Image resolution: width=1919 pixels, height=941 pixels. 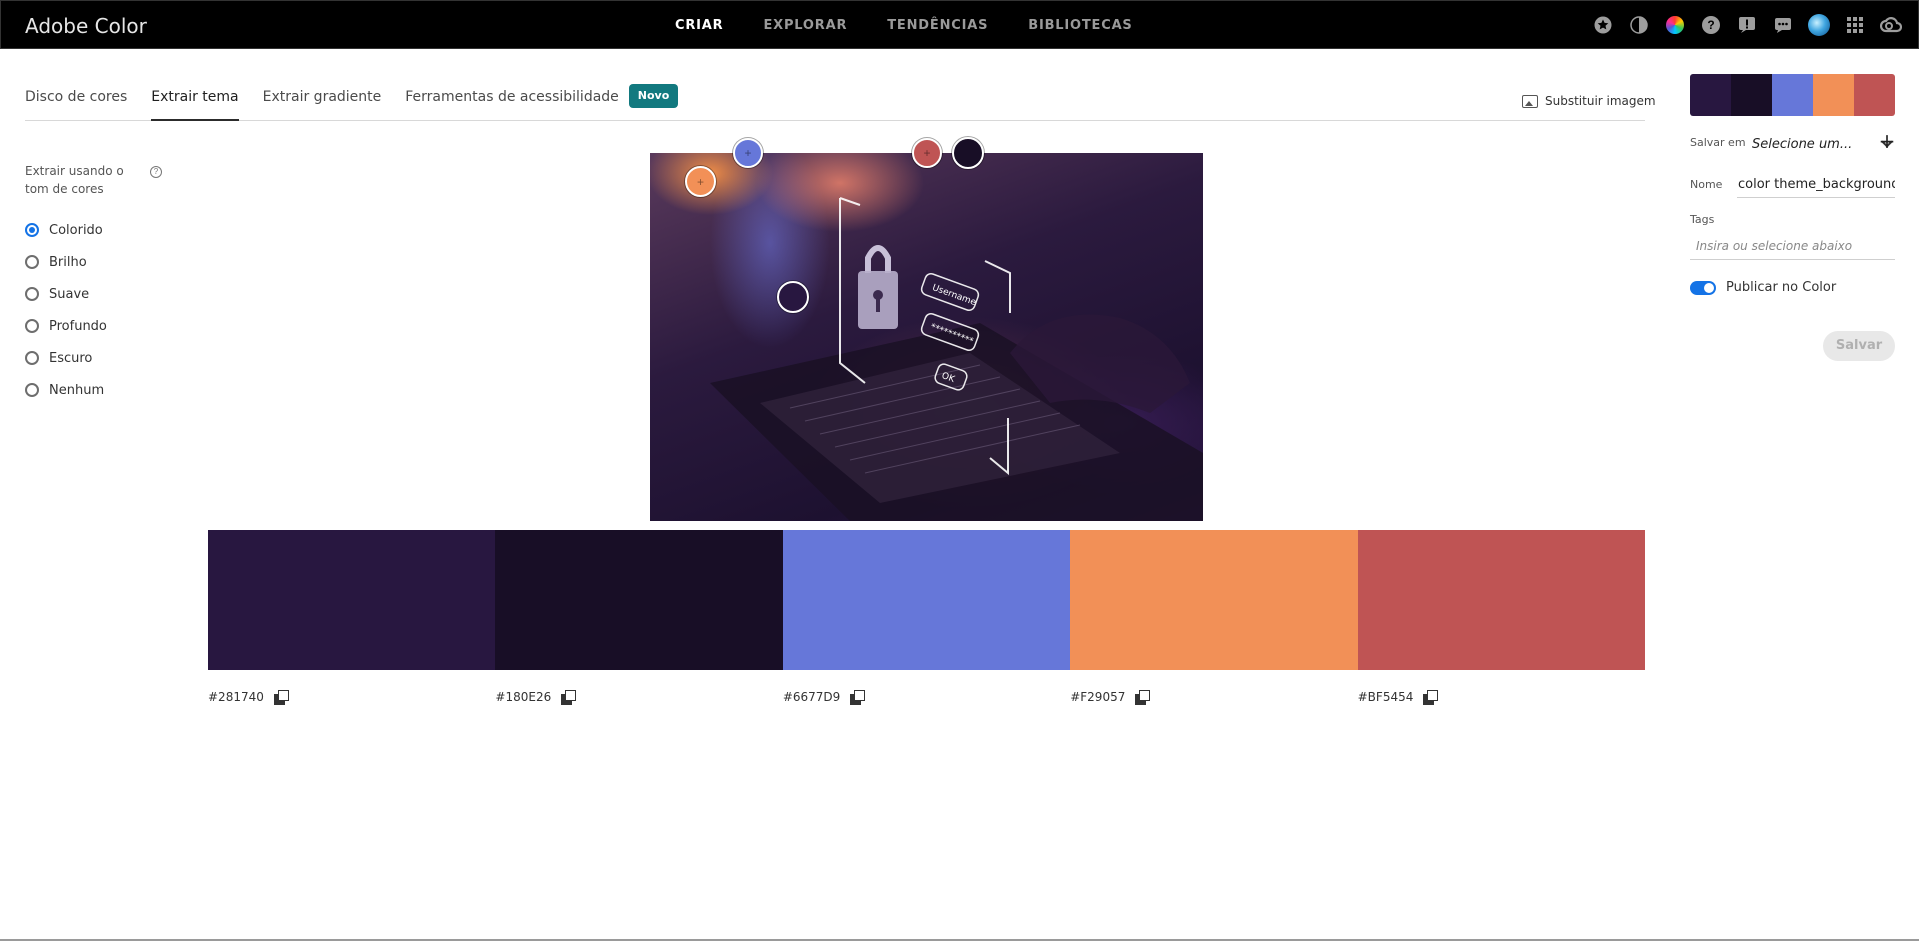 I want to click on star-icon, so click(x=1603, y=25).